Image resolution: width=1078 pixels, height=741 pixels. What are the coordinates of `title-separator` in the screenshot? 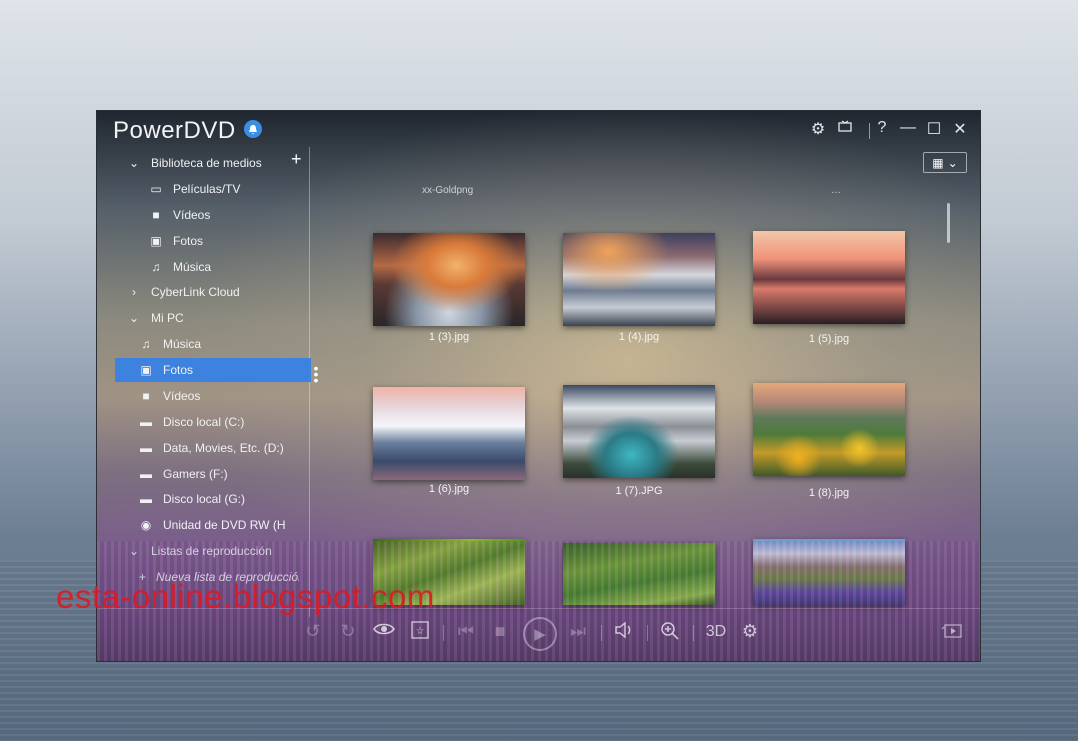 It's located at (869, 131).